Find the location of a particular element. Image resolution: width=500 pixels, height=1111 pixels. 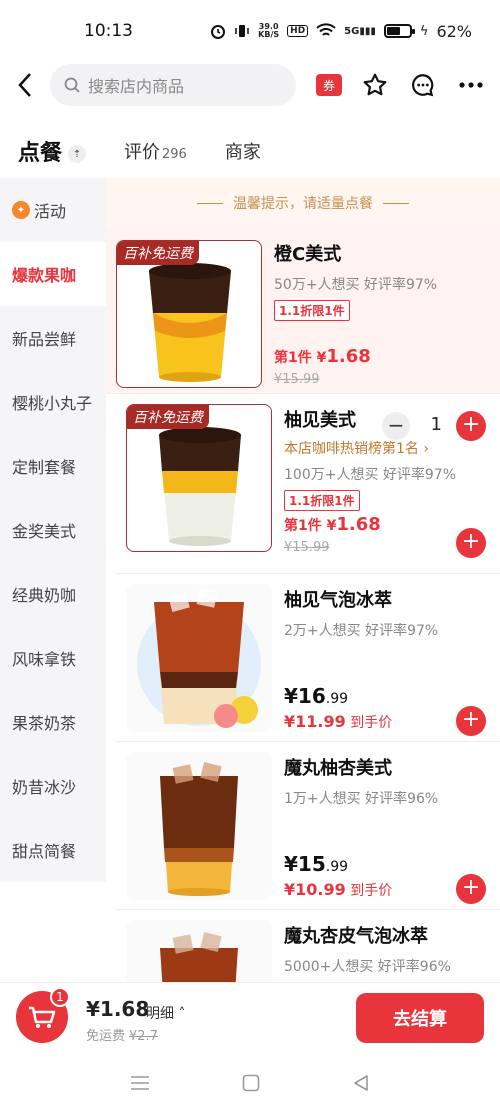

product-price: ¥15.99 is located at coordinates (316, 864).